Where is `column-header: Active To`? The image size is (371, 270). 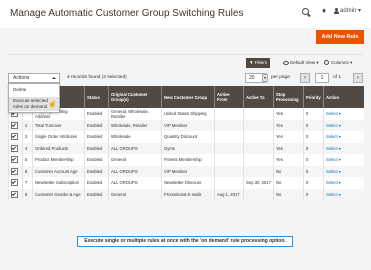 column-header: Active To is located at coordinates (258, 97).